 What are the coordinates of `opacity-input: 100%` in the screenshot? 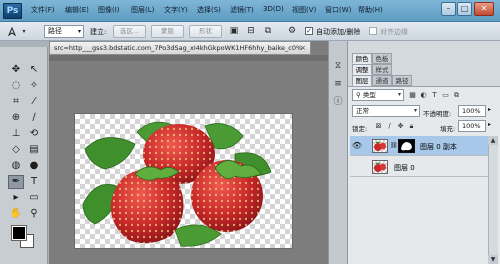 It's located at (472, 111).